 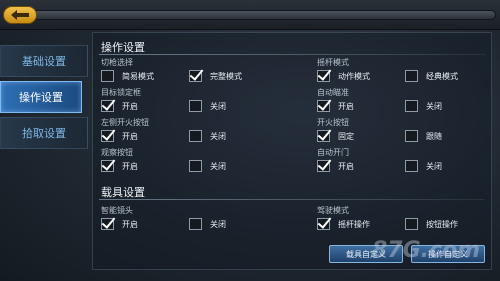 I want to click on option-label: 固定, so click(x=346, y=136).